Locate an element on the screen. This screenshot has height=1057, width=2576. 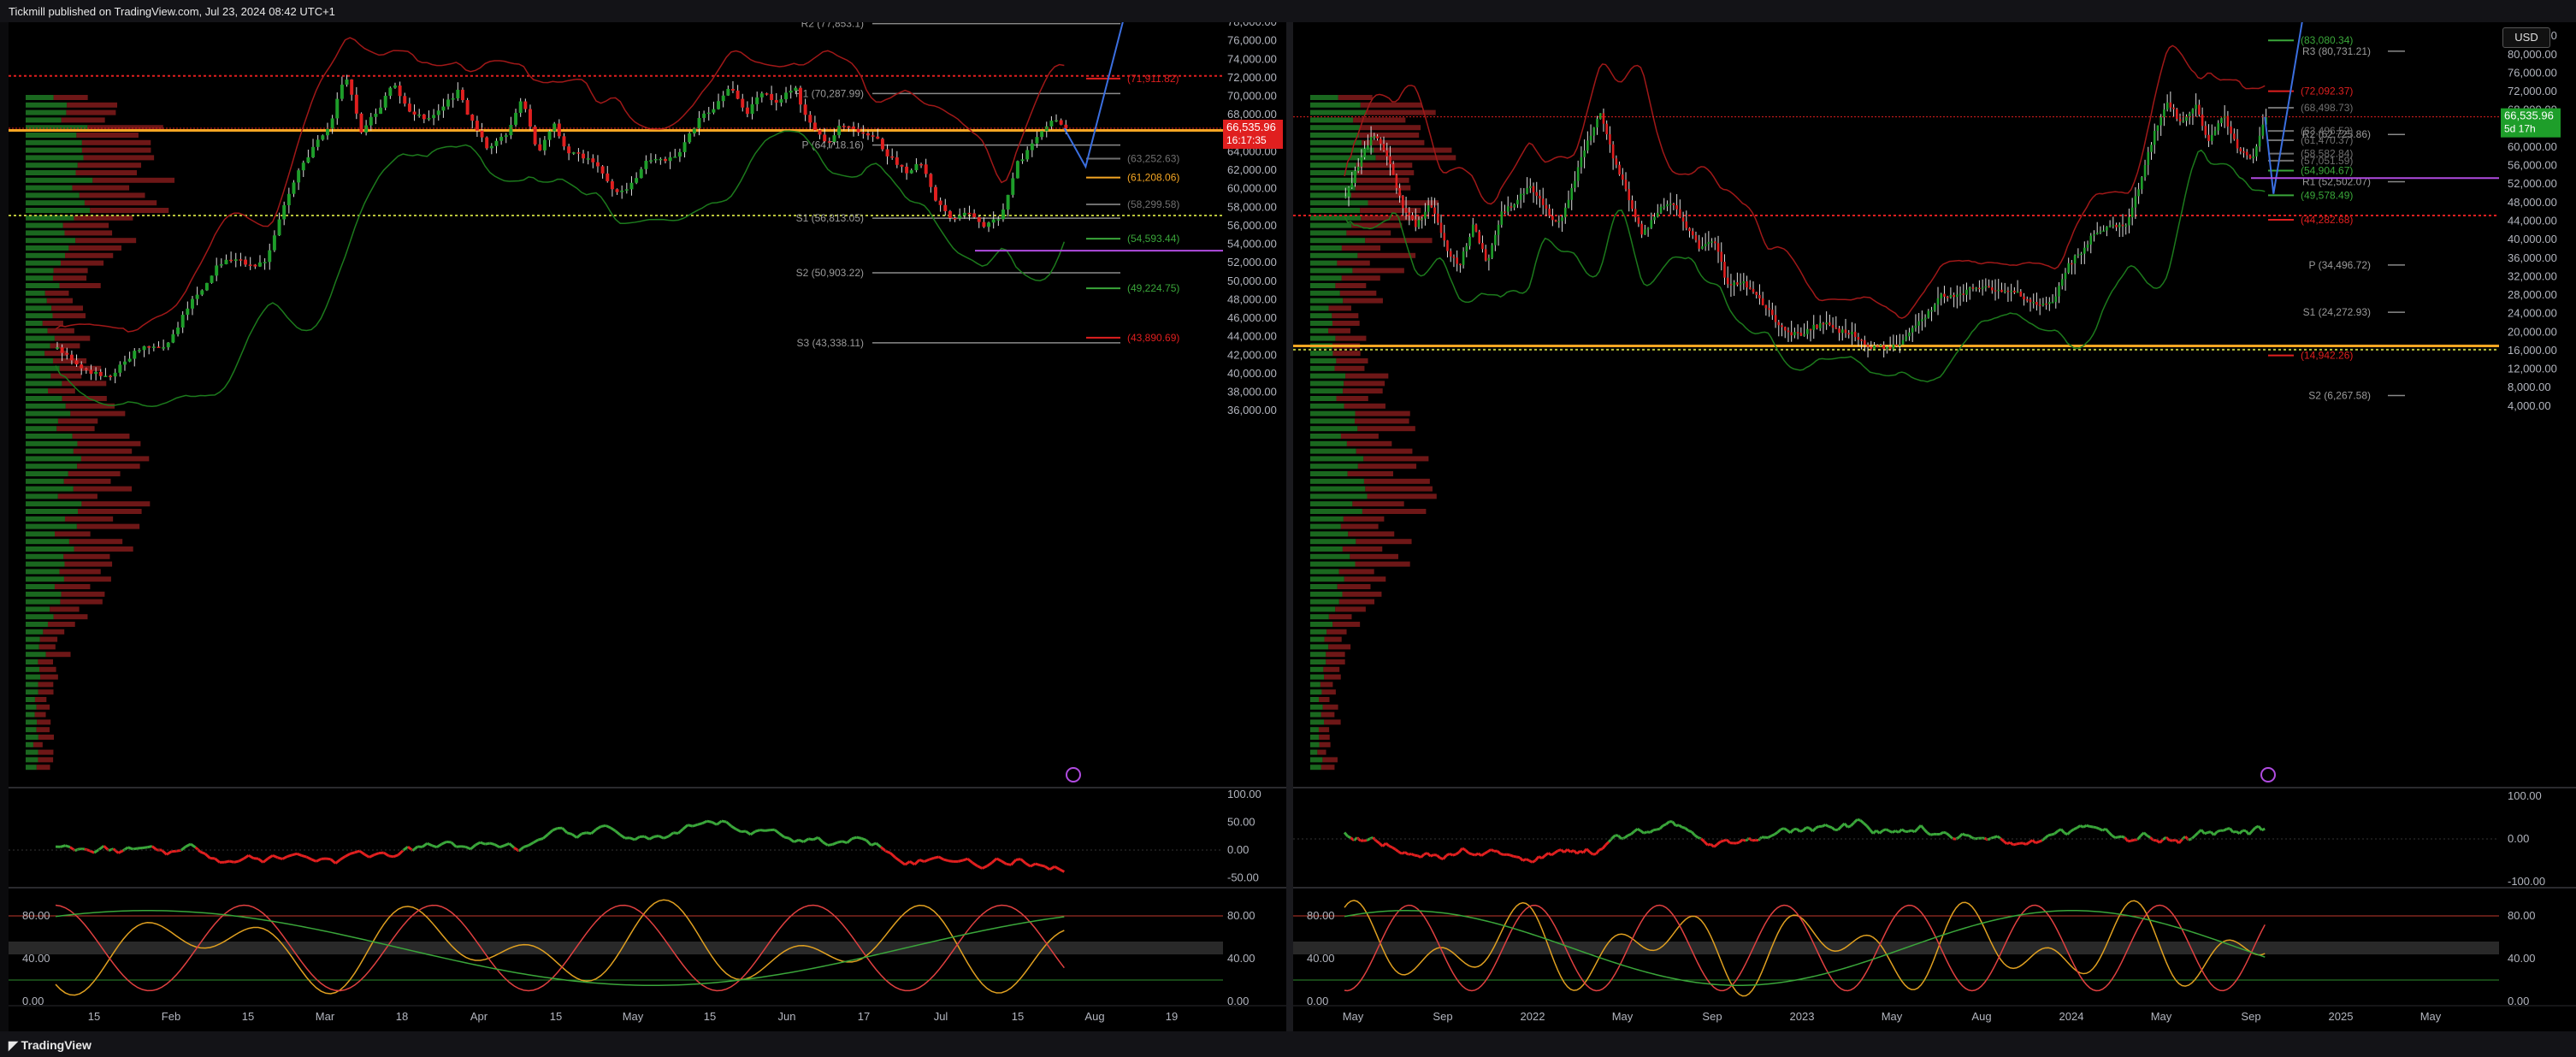
price-tick: 16,000.00 is located at coordinates (2532, 350).